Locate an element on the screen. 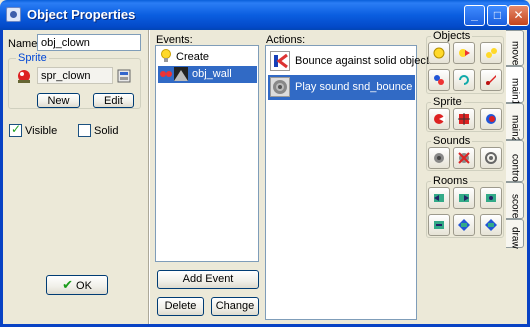 The height and width of the screenshot is (327, 530). rooms-title: Rooms is located at coordinates (450, 181).